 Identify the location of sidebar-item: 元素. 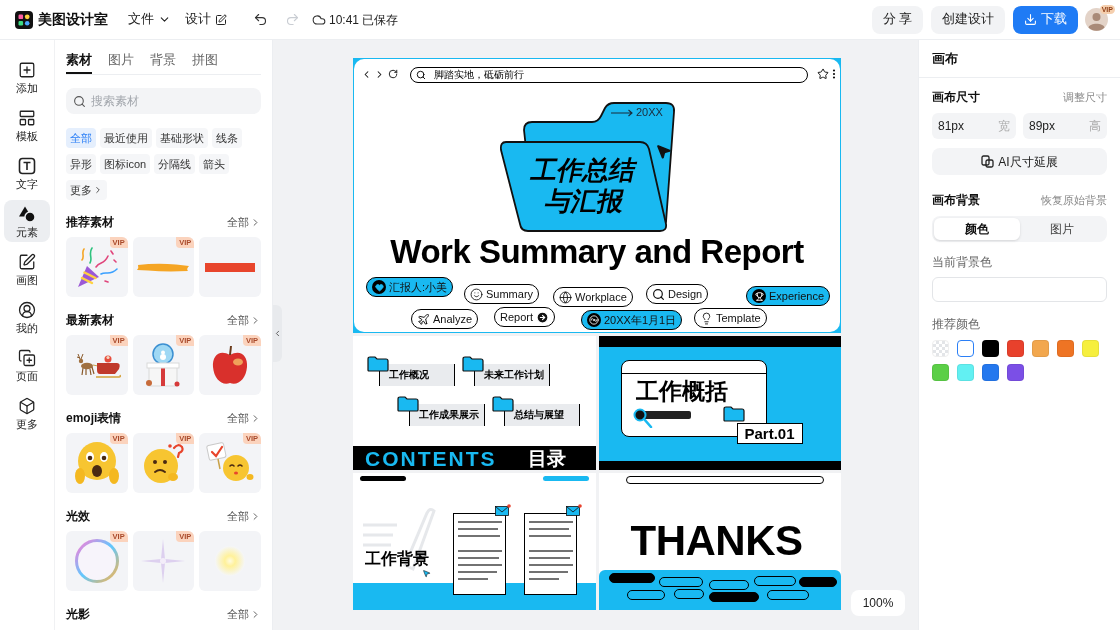
(27, 221).